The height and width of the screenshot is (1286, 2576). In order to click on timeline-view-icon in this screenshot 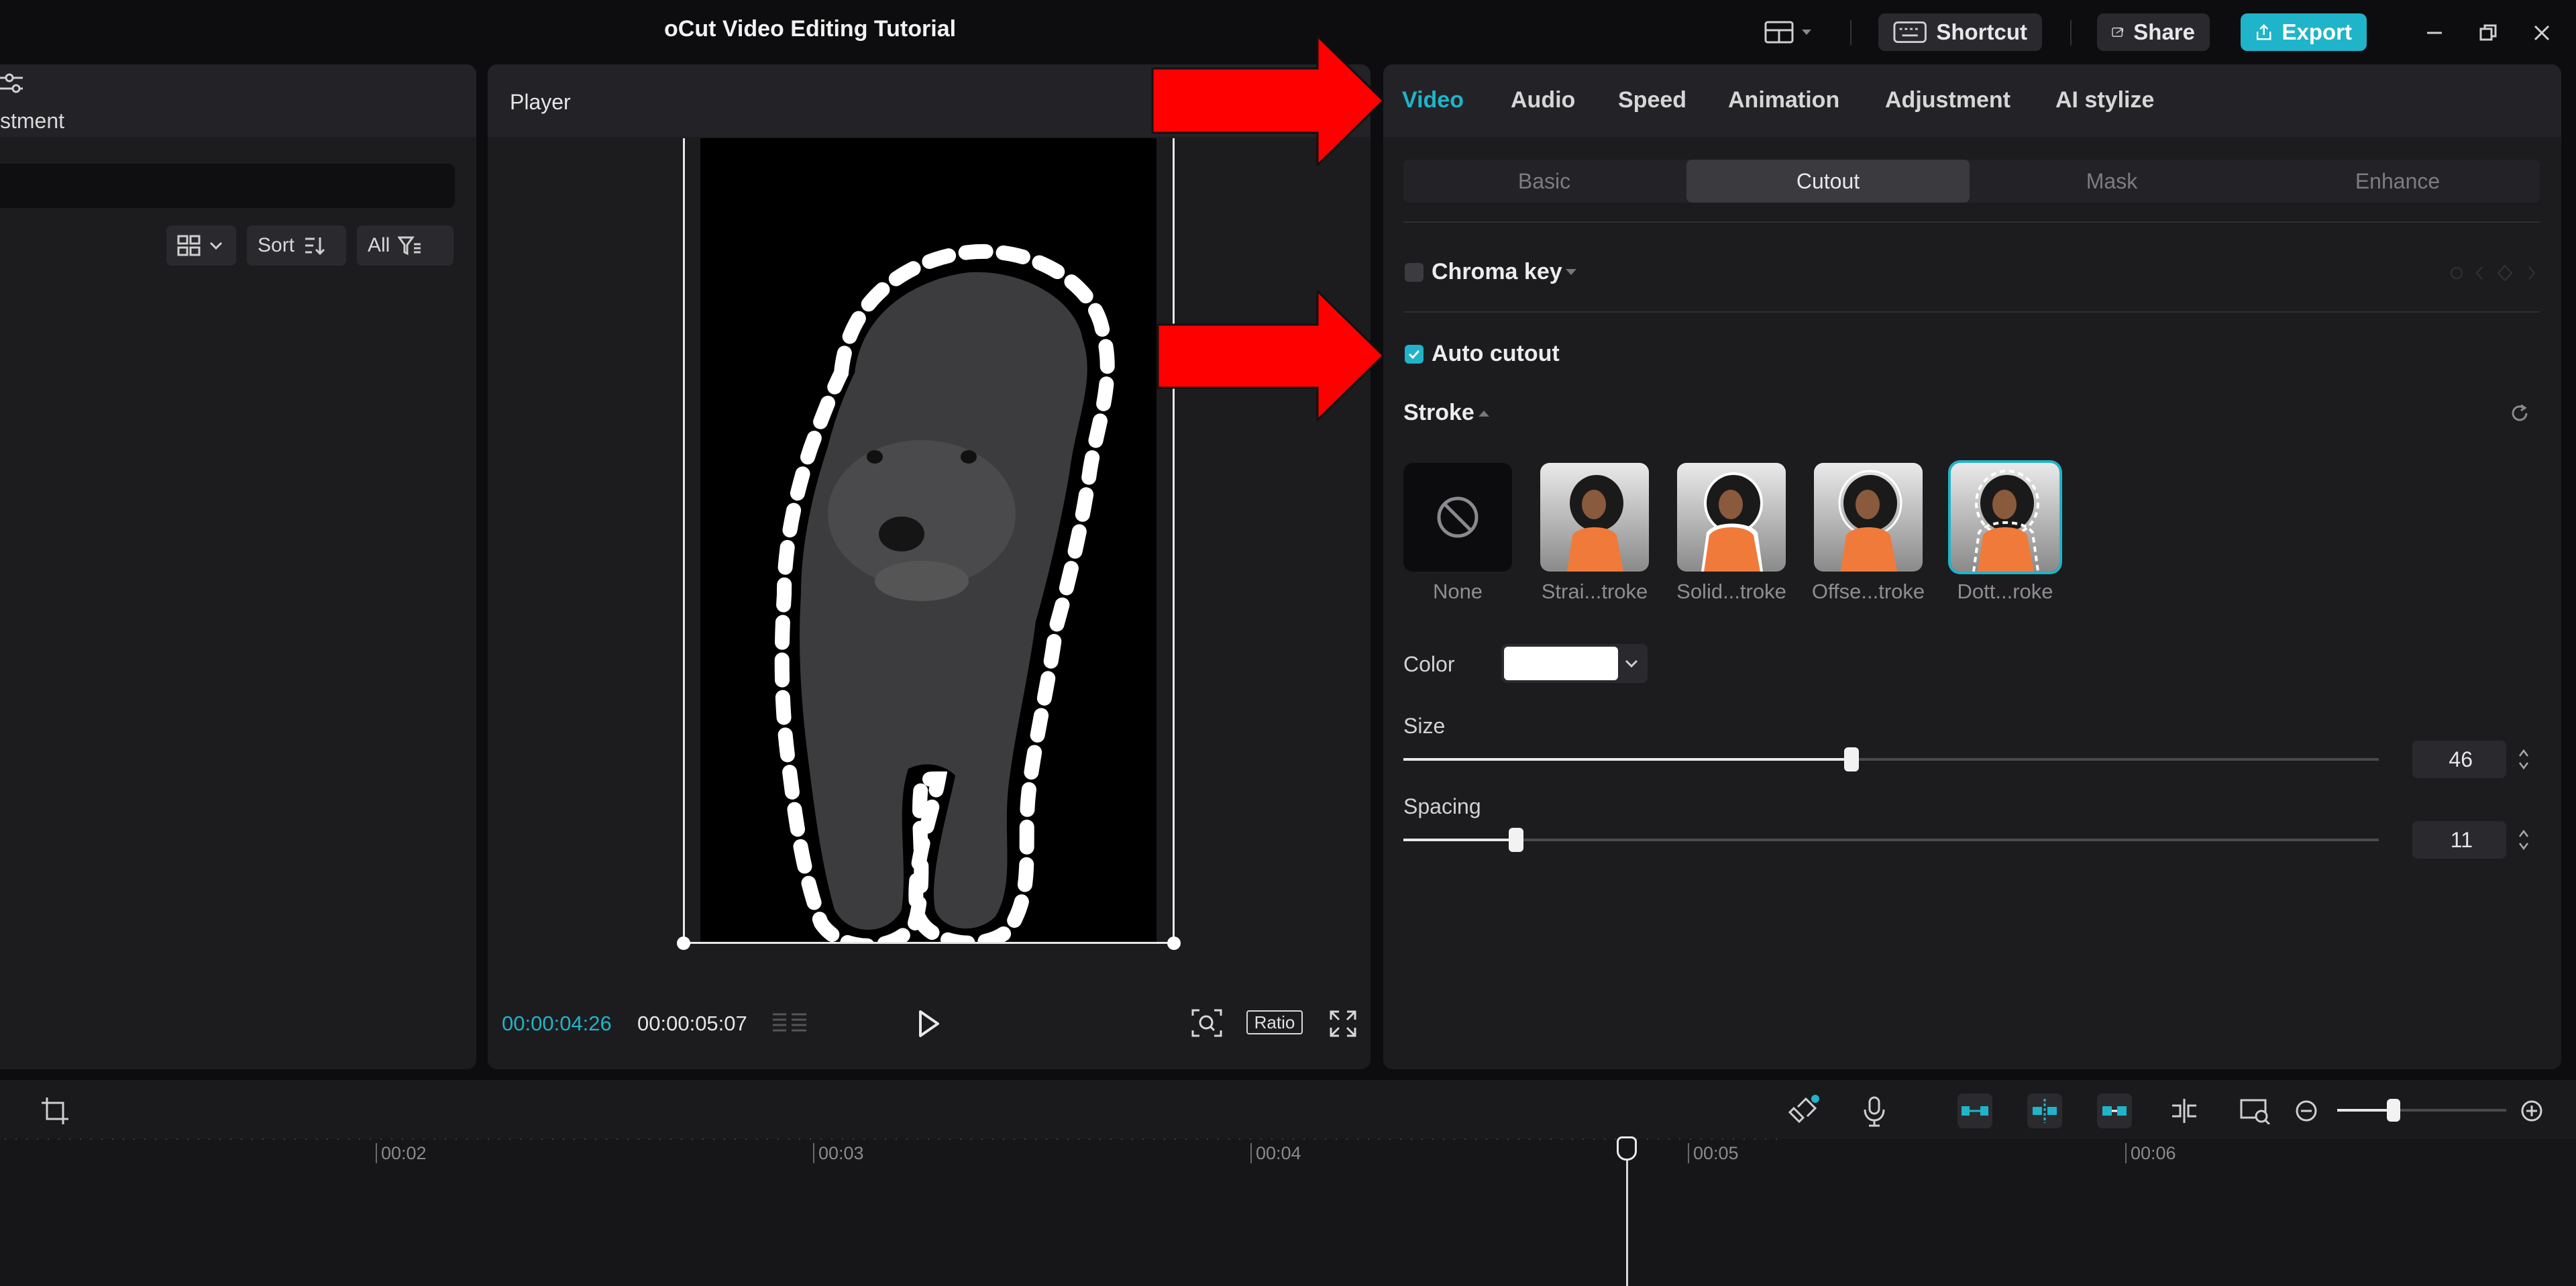, I will do `click(789, 1023)`.